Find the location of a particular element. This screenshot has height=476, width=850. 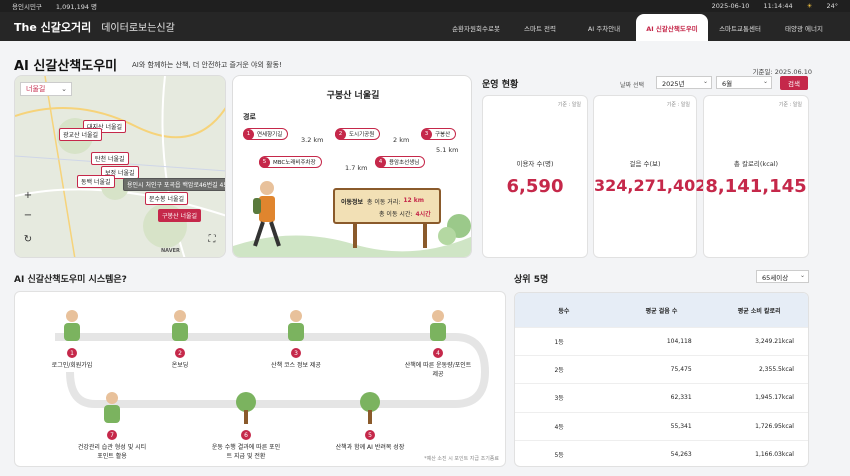

total-distance-label: 총 이동 거리: is located at coordinates (383, 202).